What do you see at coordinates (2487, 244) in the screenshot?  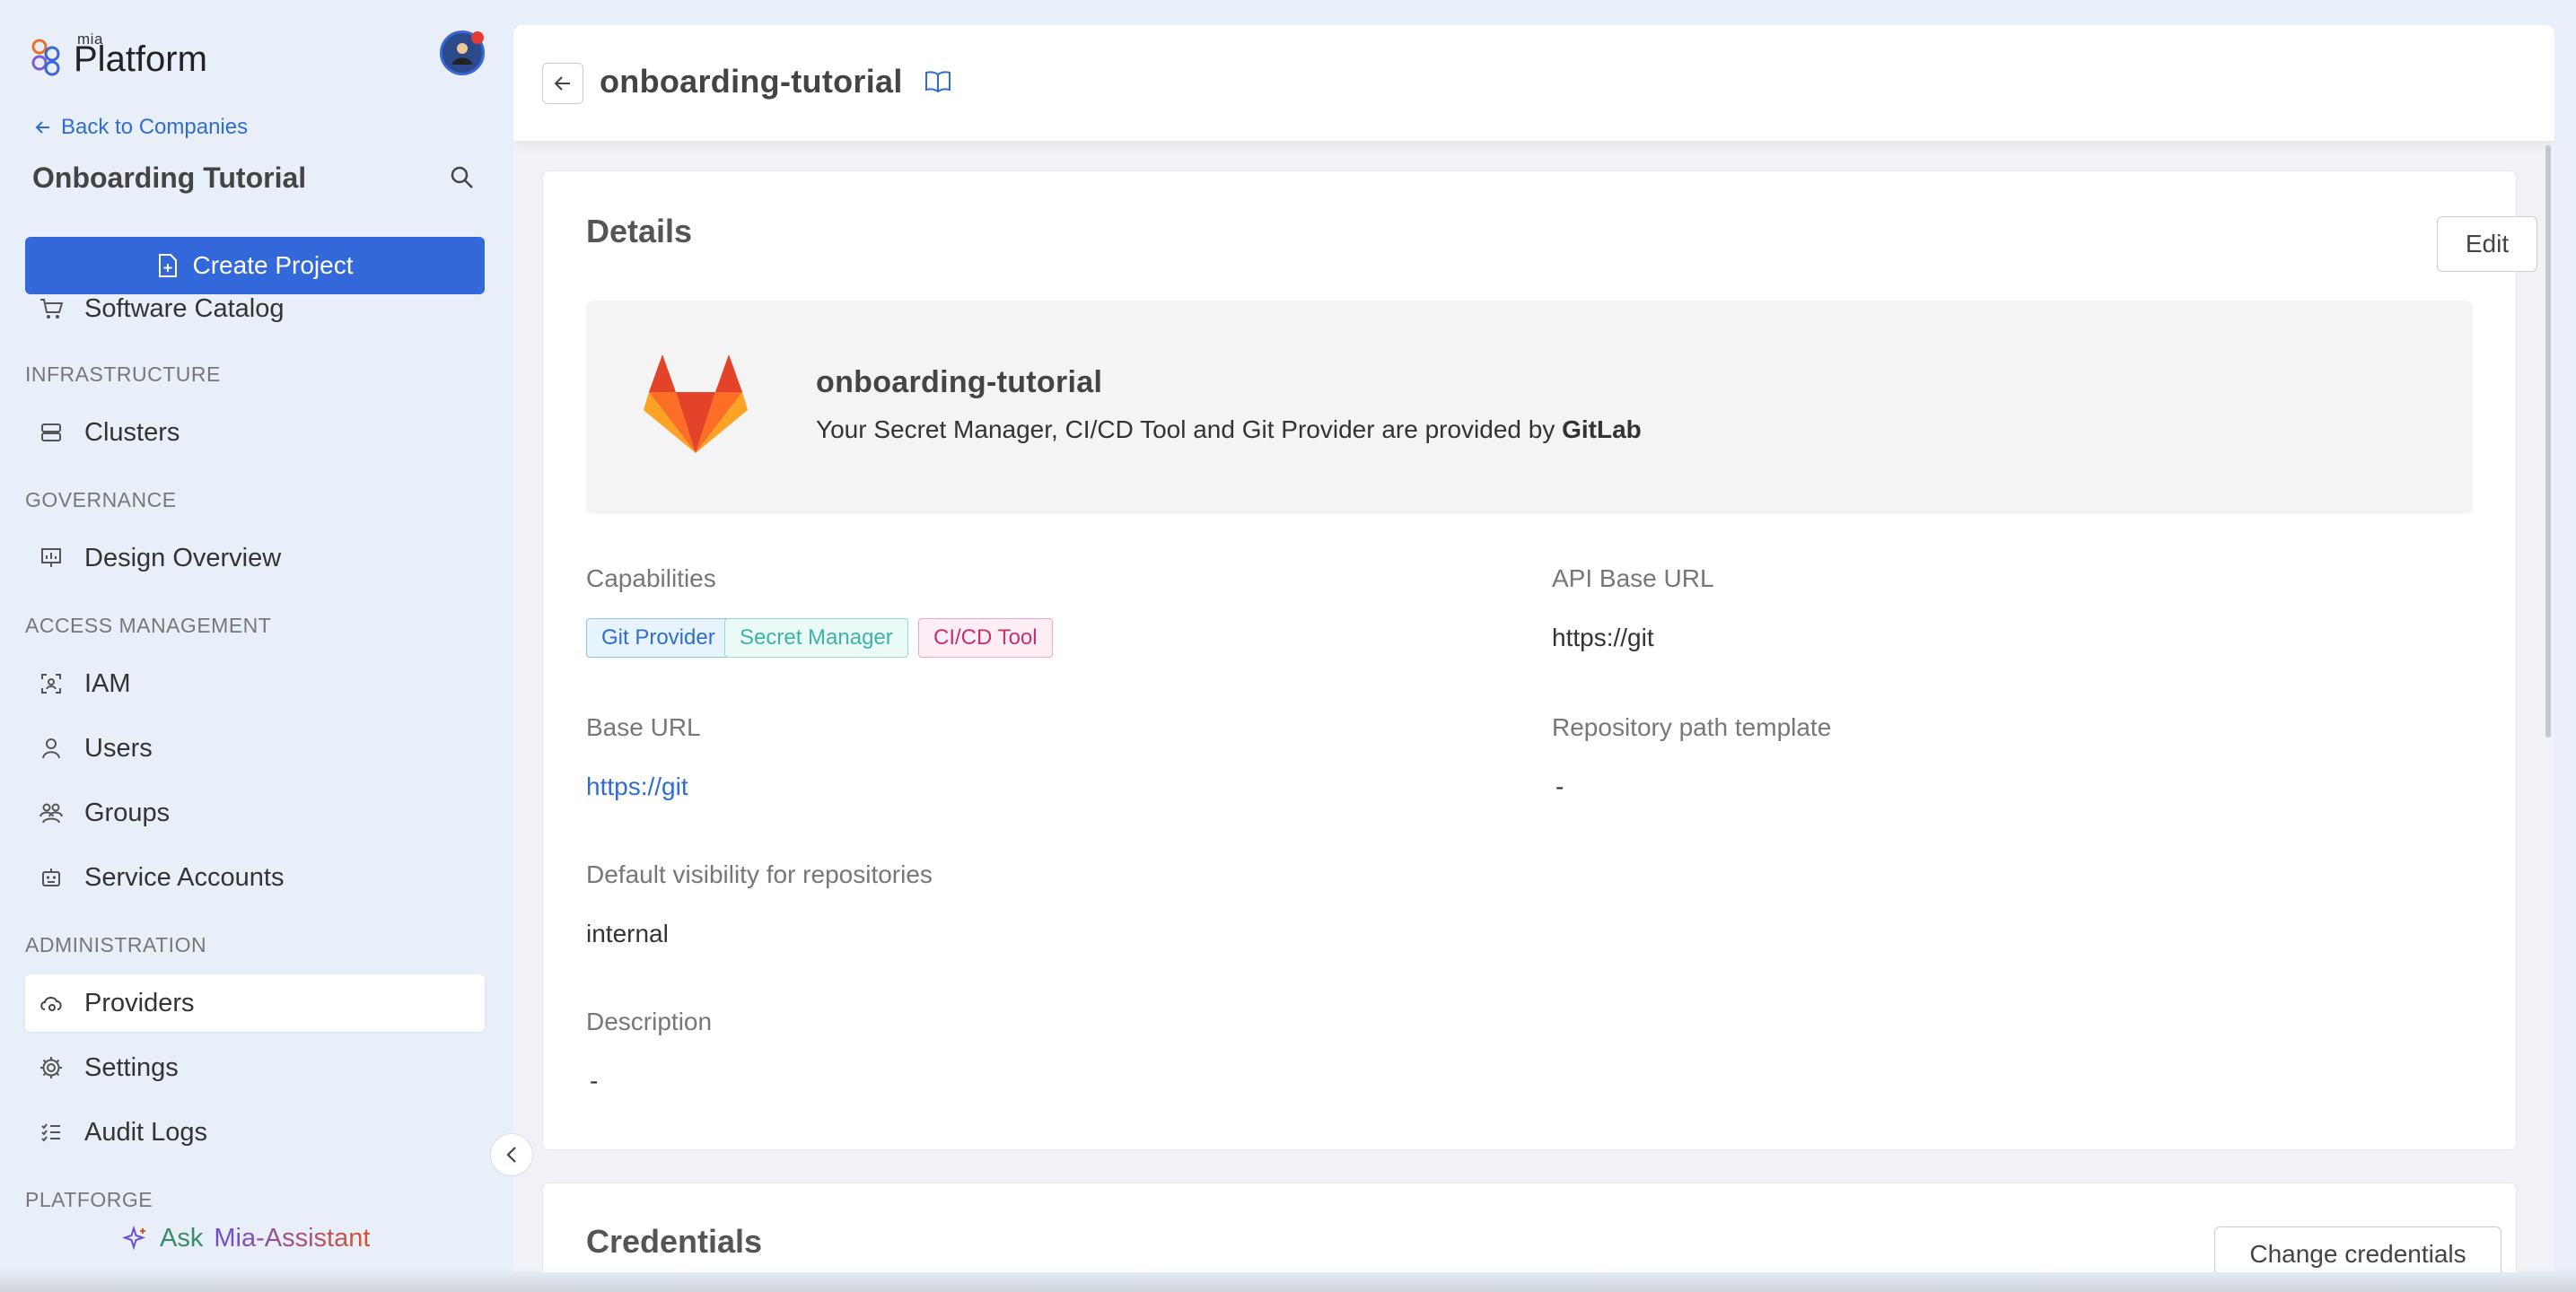 I see `edit-button: Edit` at bounding box center [2487, 244].